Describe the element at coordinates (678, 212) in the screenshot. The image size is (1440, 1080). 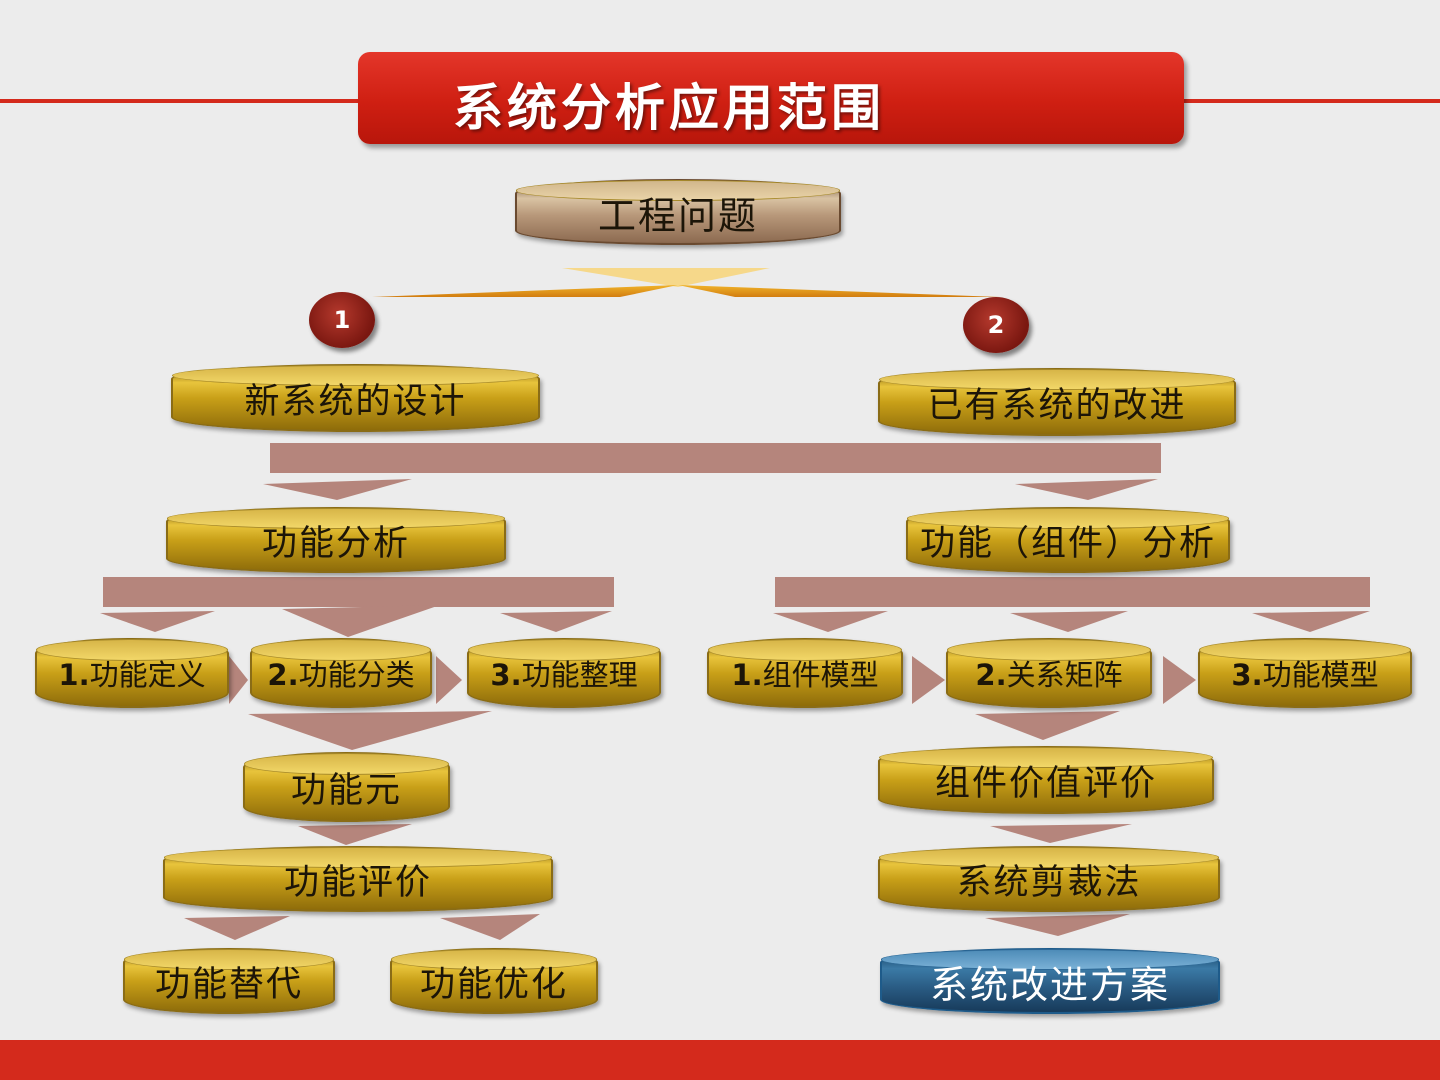
I see `root-node: 工程问题` at that location.